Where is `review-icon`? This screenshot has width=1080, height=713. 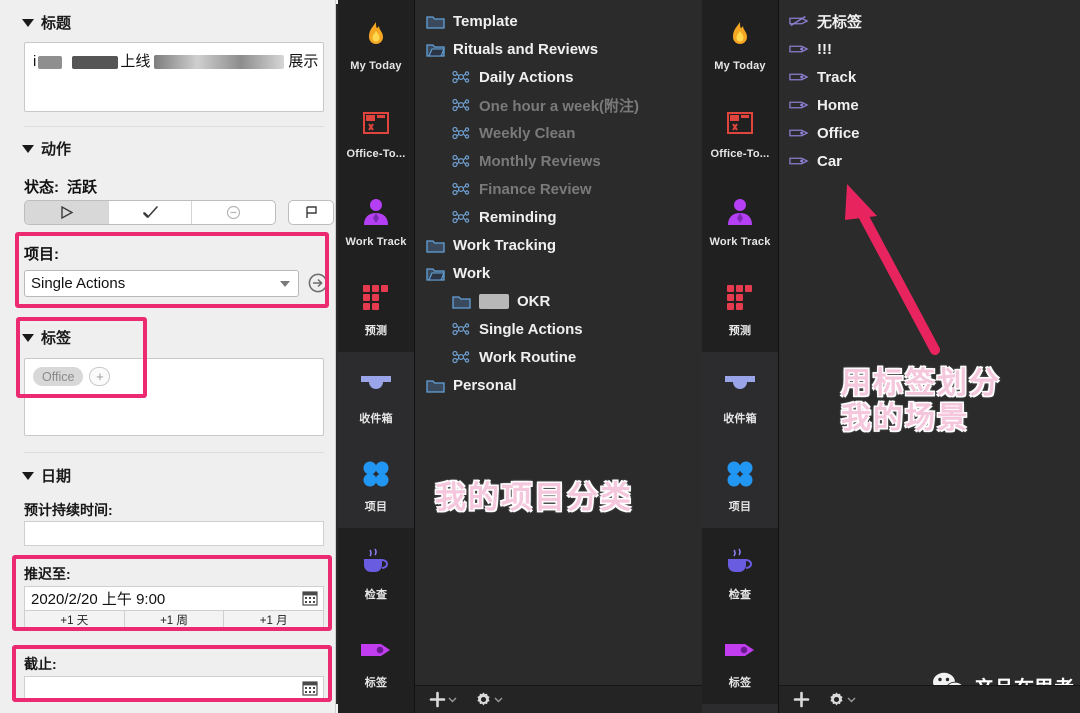 review-icon is located at coordinates (376, 562).